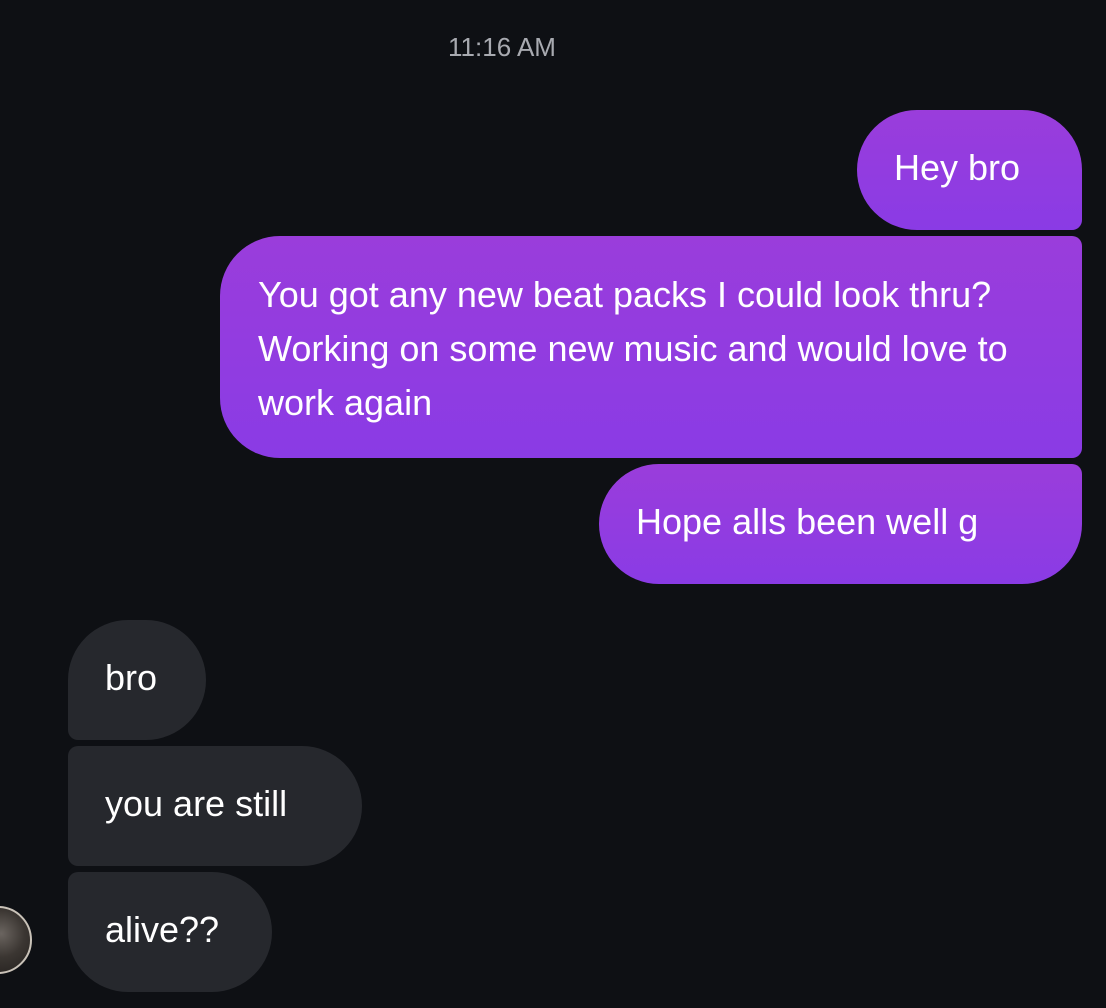 This screenshot has width=1106, height=1008. I want to click on message-timestamp: 11:16 AM, so click(502, 47).